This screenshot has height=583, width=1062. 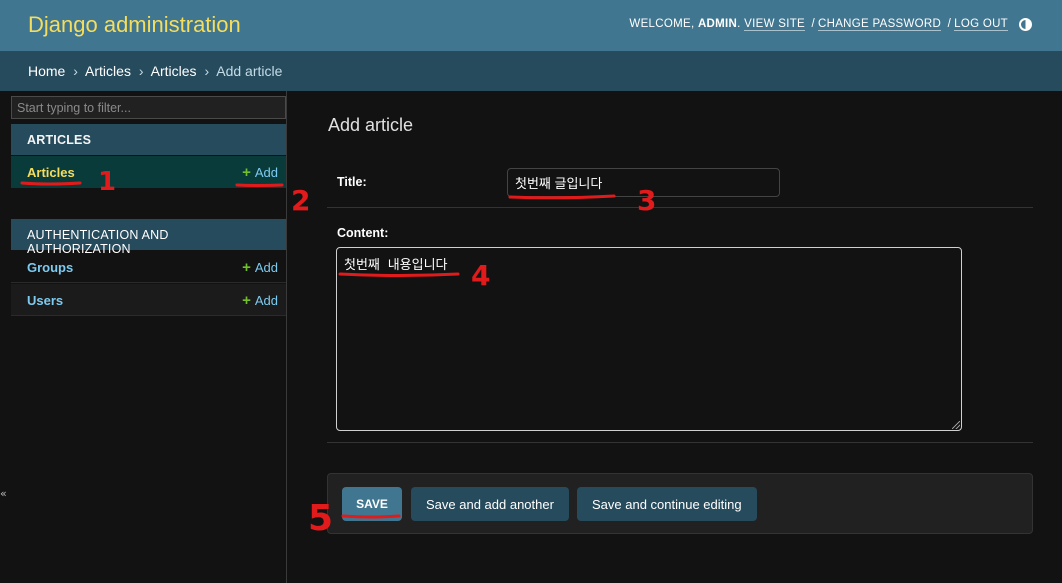 What do you see at coordinates (352, 182) in the screenshot?
I see `title-label: Title:` at bounding box center [352, 182].